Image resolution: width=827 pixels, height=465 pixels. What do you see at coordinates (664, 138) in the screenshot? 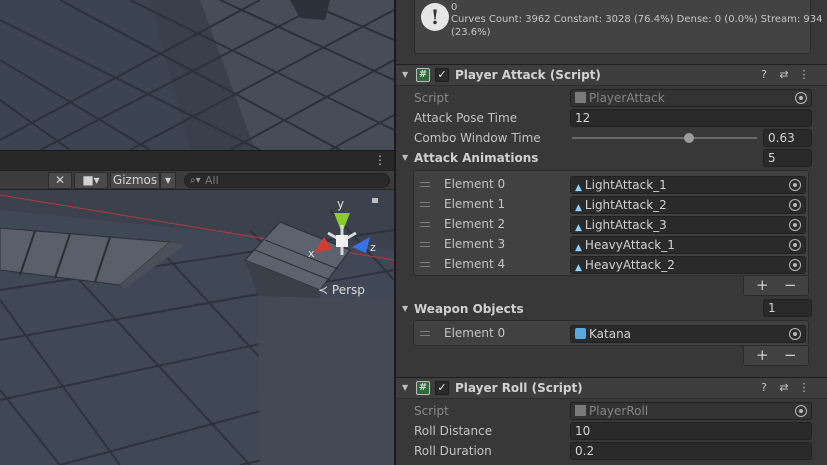
I see `combo-window-slider-track` at bounding box center [664, 138].